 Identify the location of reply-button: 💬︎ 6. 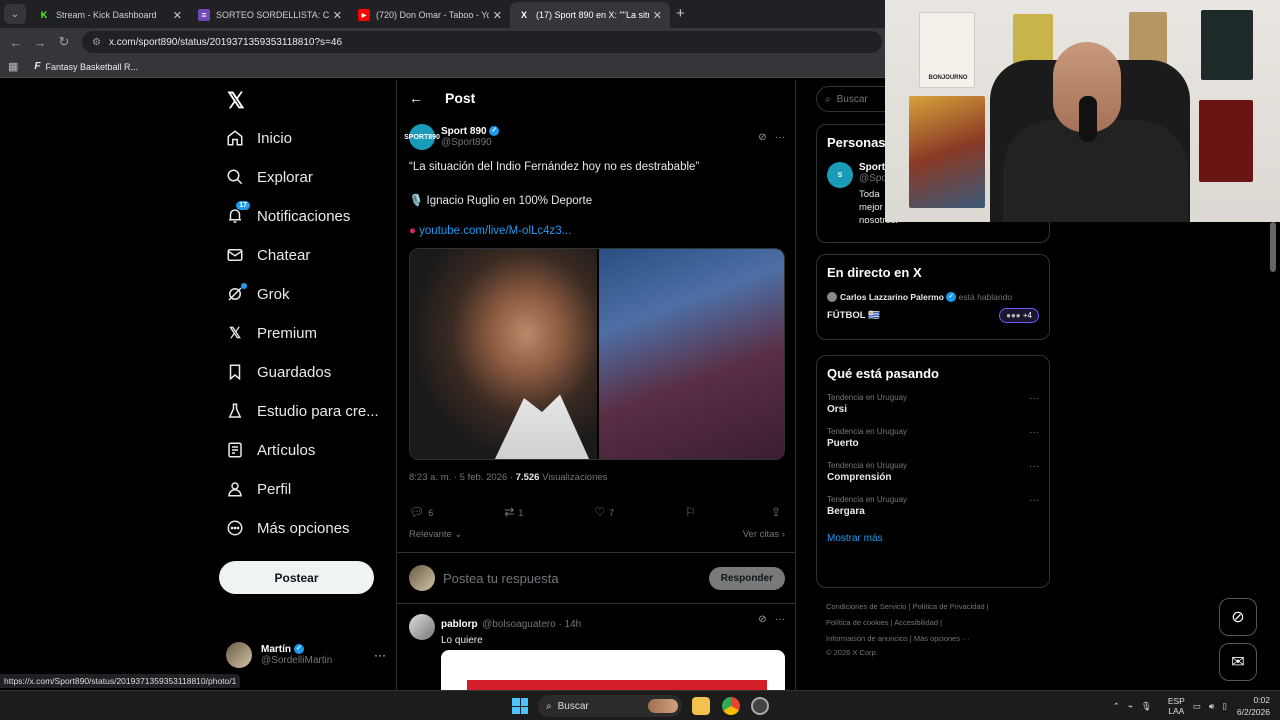
(421, 512).